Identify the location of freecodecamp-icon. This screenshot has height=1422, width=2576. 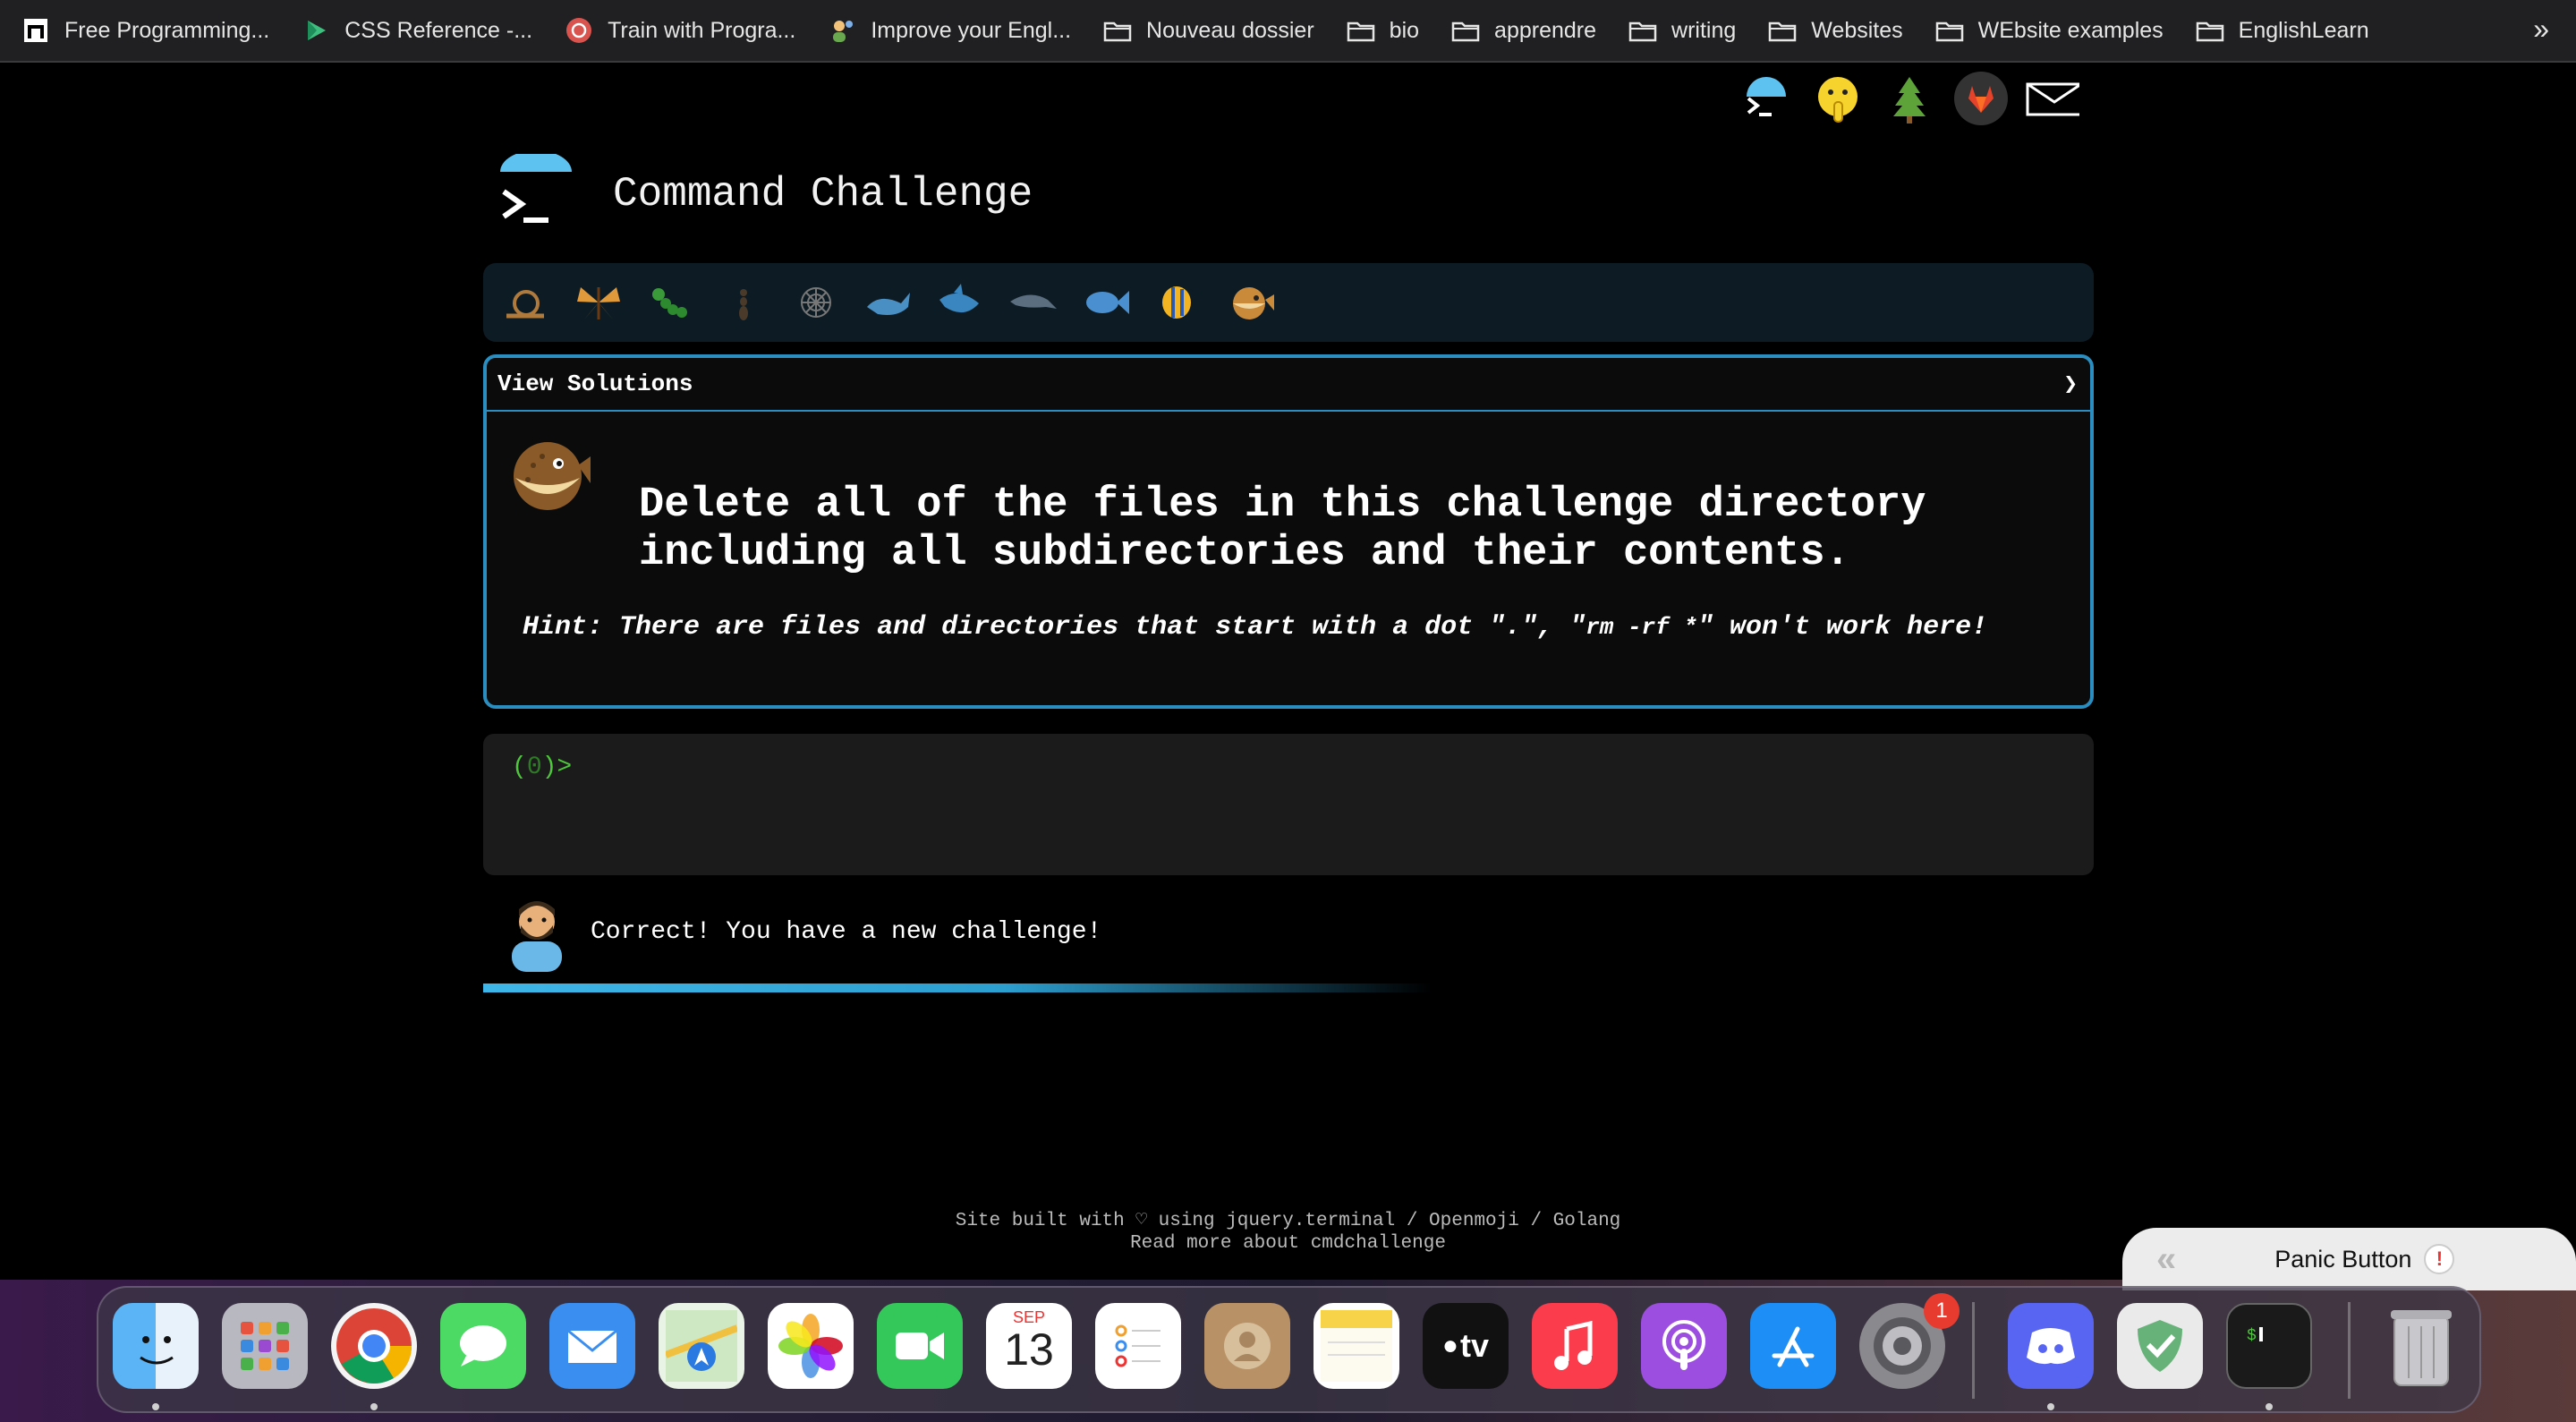
(35, 30).